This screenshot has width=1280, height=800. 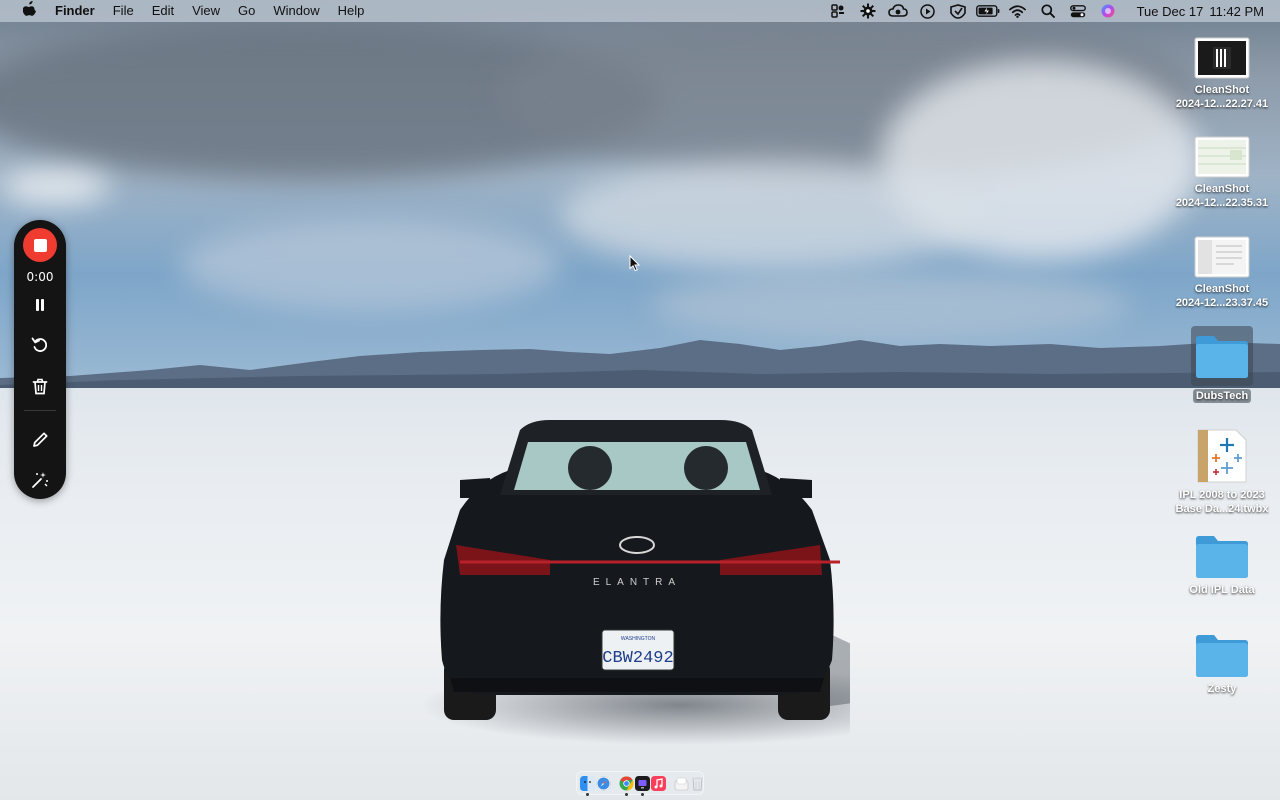 I want to click on stop-icon, so click(x=40, y=245).